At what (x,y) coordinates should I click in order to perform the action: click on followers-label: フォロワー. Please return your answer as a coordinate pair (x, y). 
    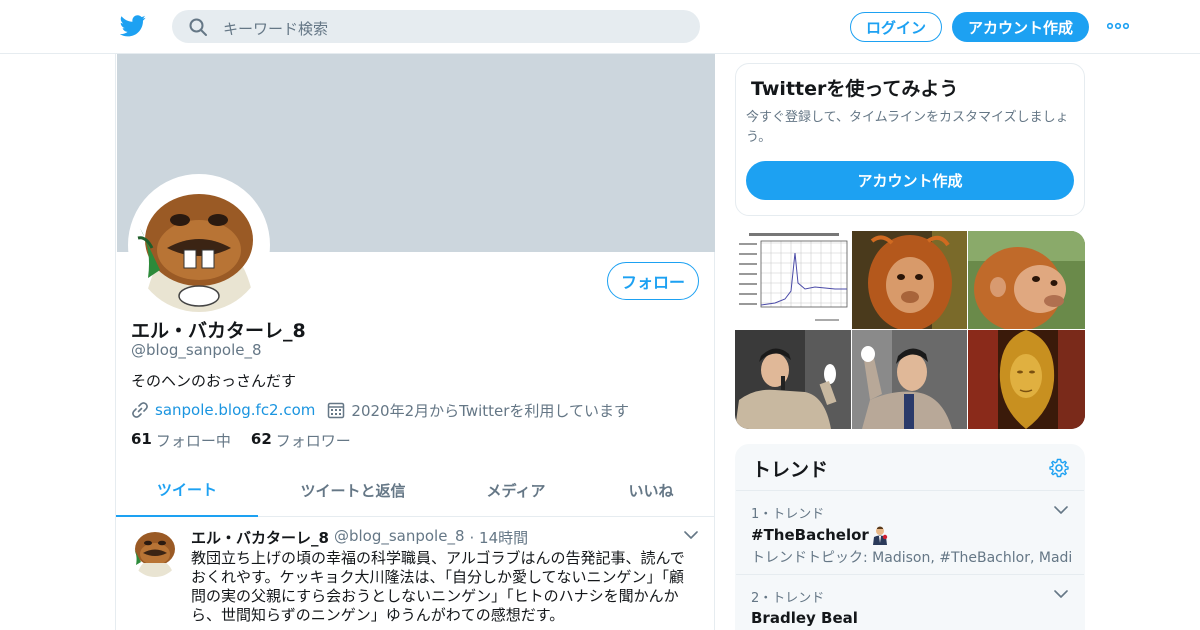
    Looking at the image, I should click on (313, 441).